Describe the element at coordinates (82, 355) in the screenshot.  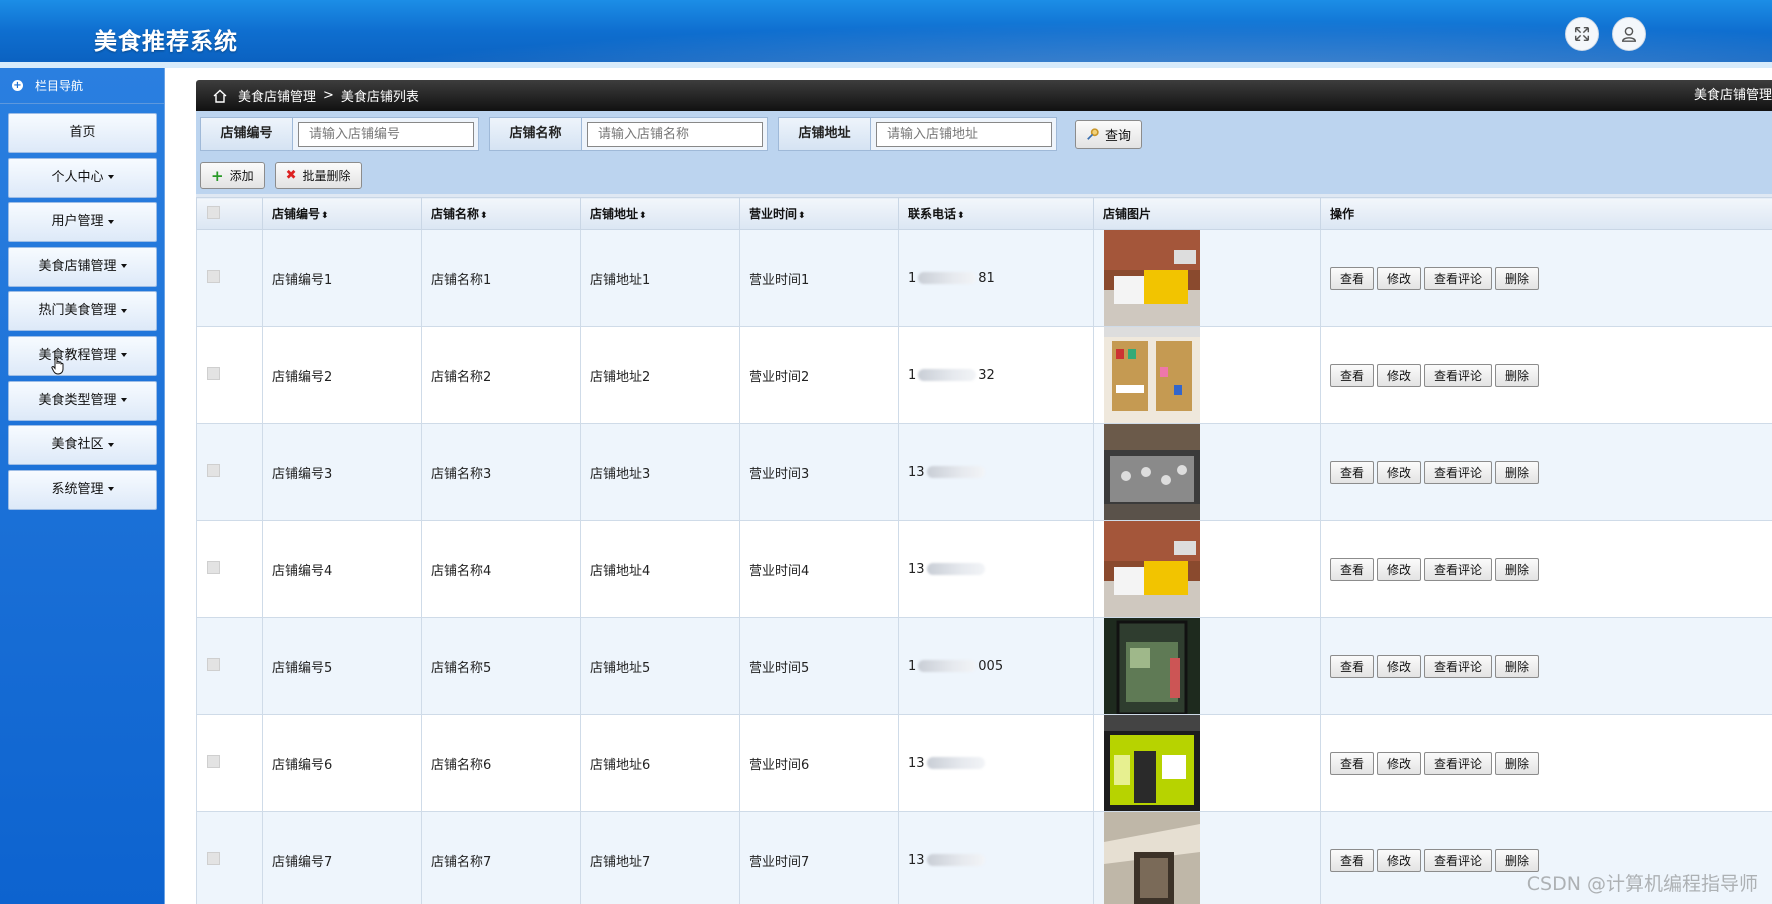
I see `sidebar-item: 美食教程管理` at that location.